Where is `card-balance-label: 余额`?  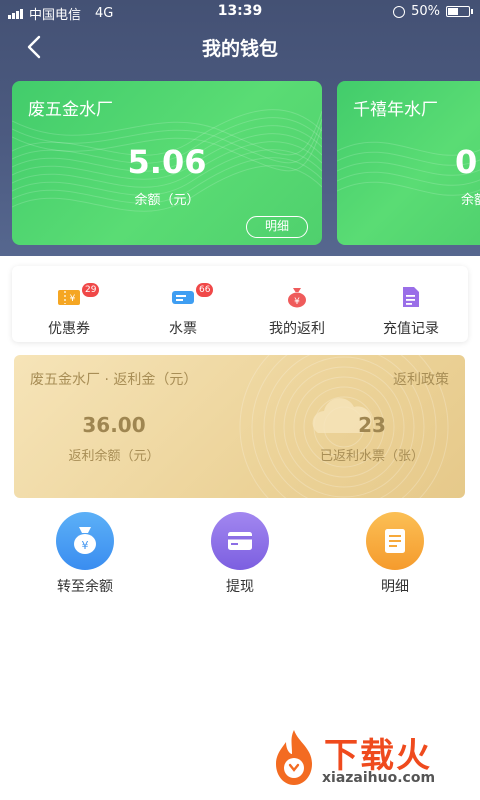
card-balance-label: 余额 is located at coordinates (470, 200).